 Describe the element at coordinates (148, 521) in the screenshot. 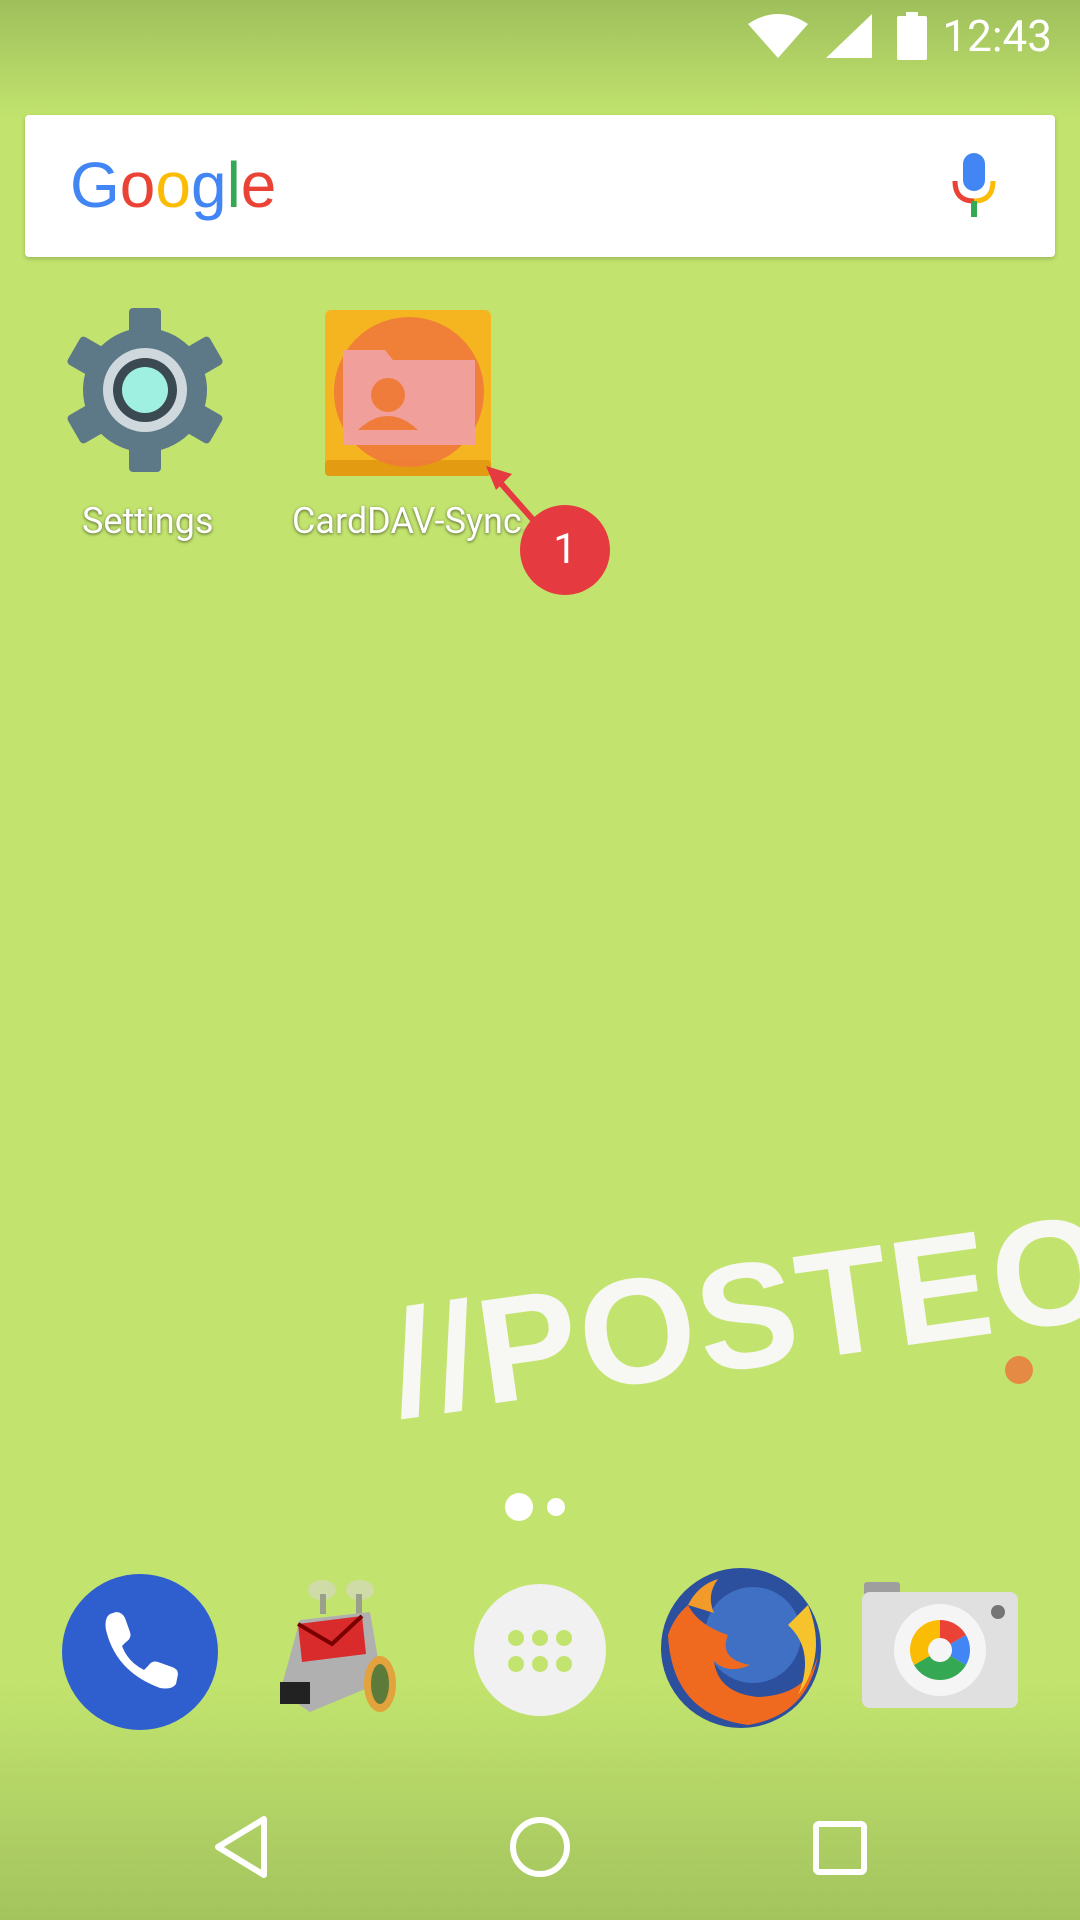

I see `settings-label: Settings` at that location.